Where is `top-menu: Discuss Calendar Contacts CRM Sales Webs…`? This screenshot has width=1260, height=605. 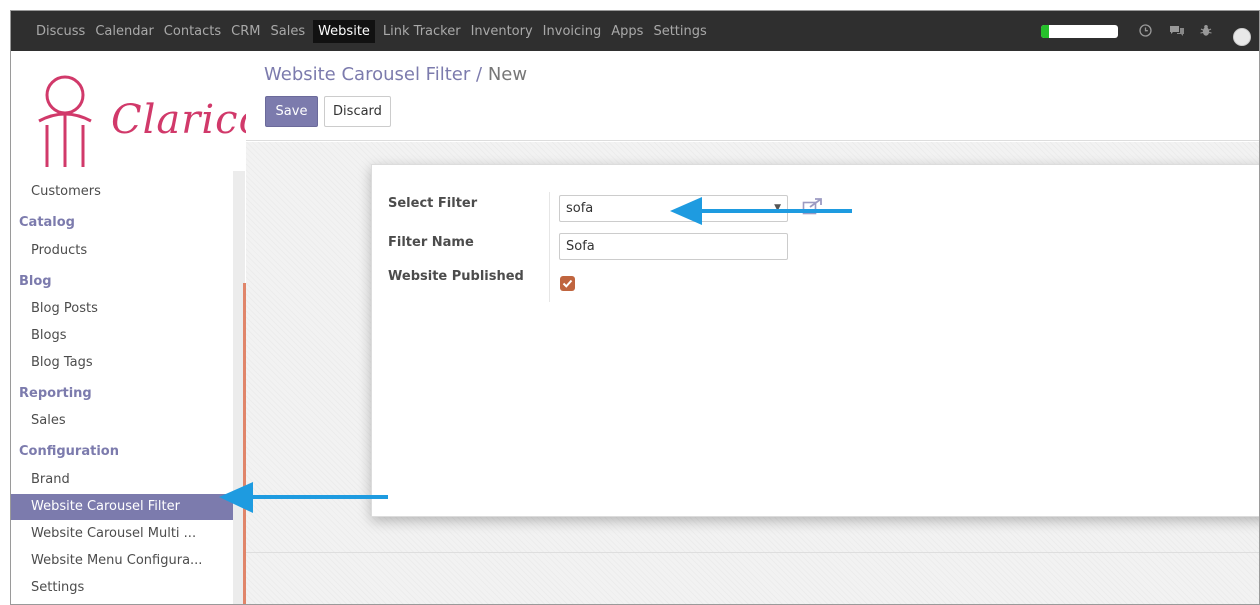 top-menu: Discuss Calendar Contacts CRM Sales Webs… is located at coordinates (376, 31).